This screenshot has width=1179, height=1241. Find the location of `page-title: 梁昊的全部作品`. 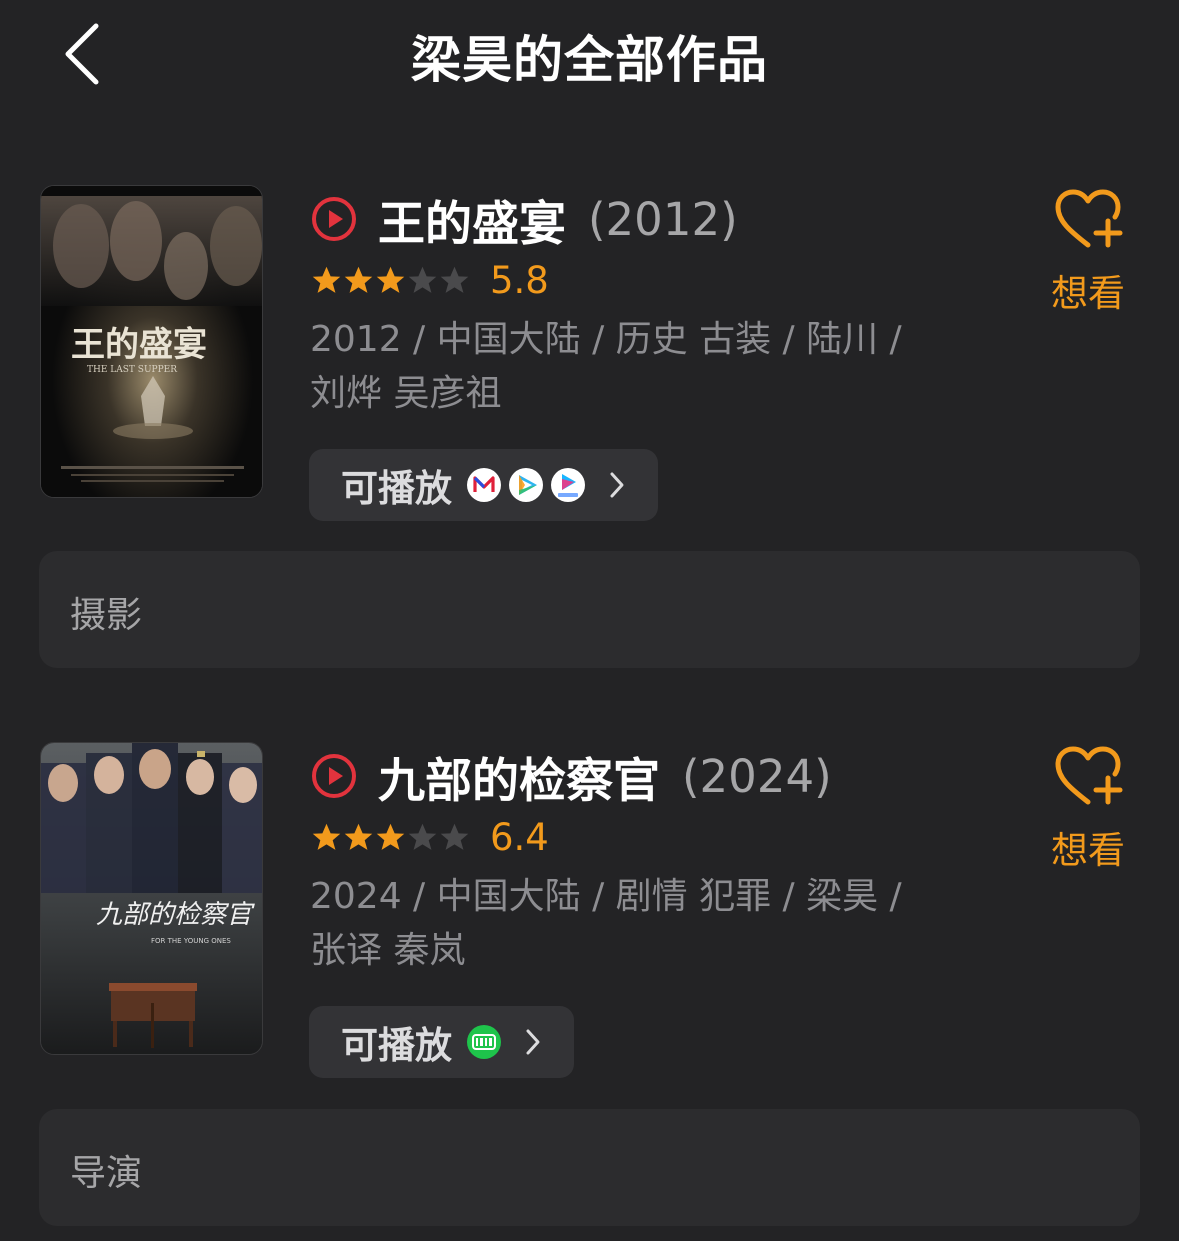

page-title: 梁昊的全部作品 is located at coordinates (589, 60).